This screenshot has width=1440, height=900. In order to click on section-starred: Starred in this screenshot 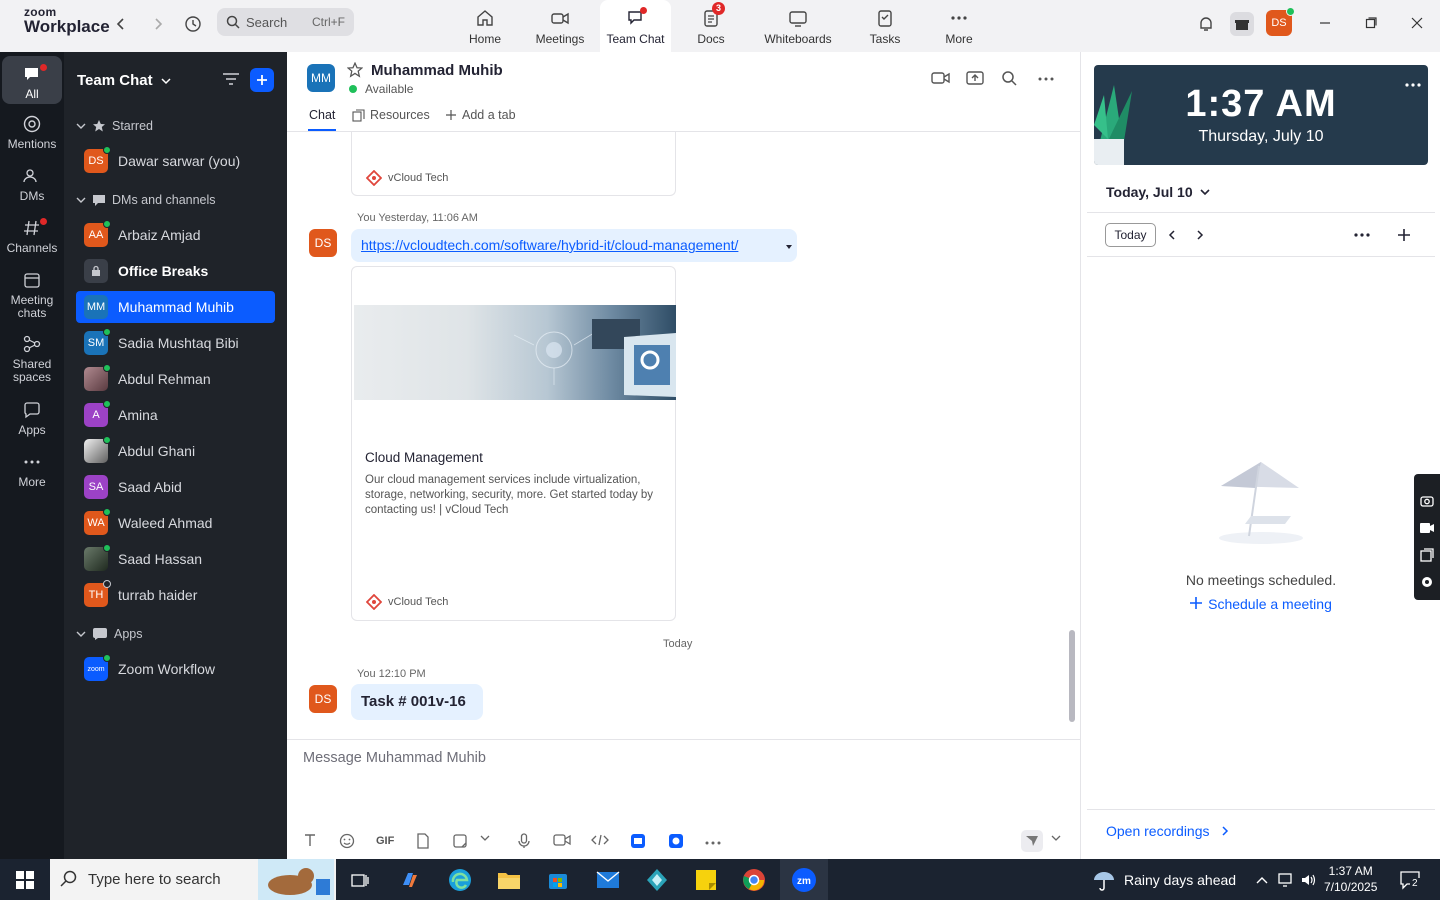, I will do `click(114, 126)`.